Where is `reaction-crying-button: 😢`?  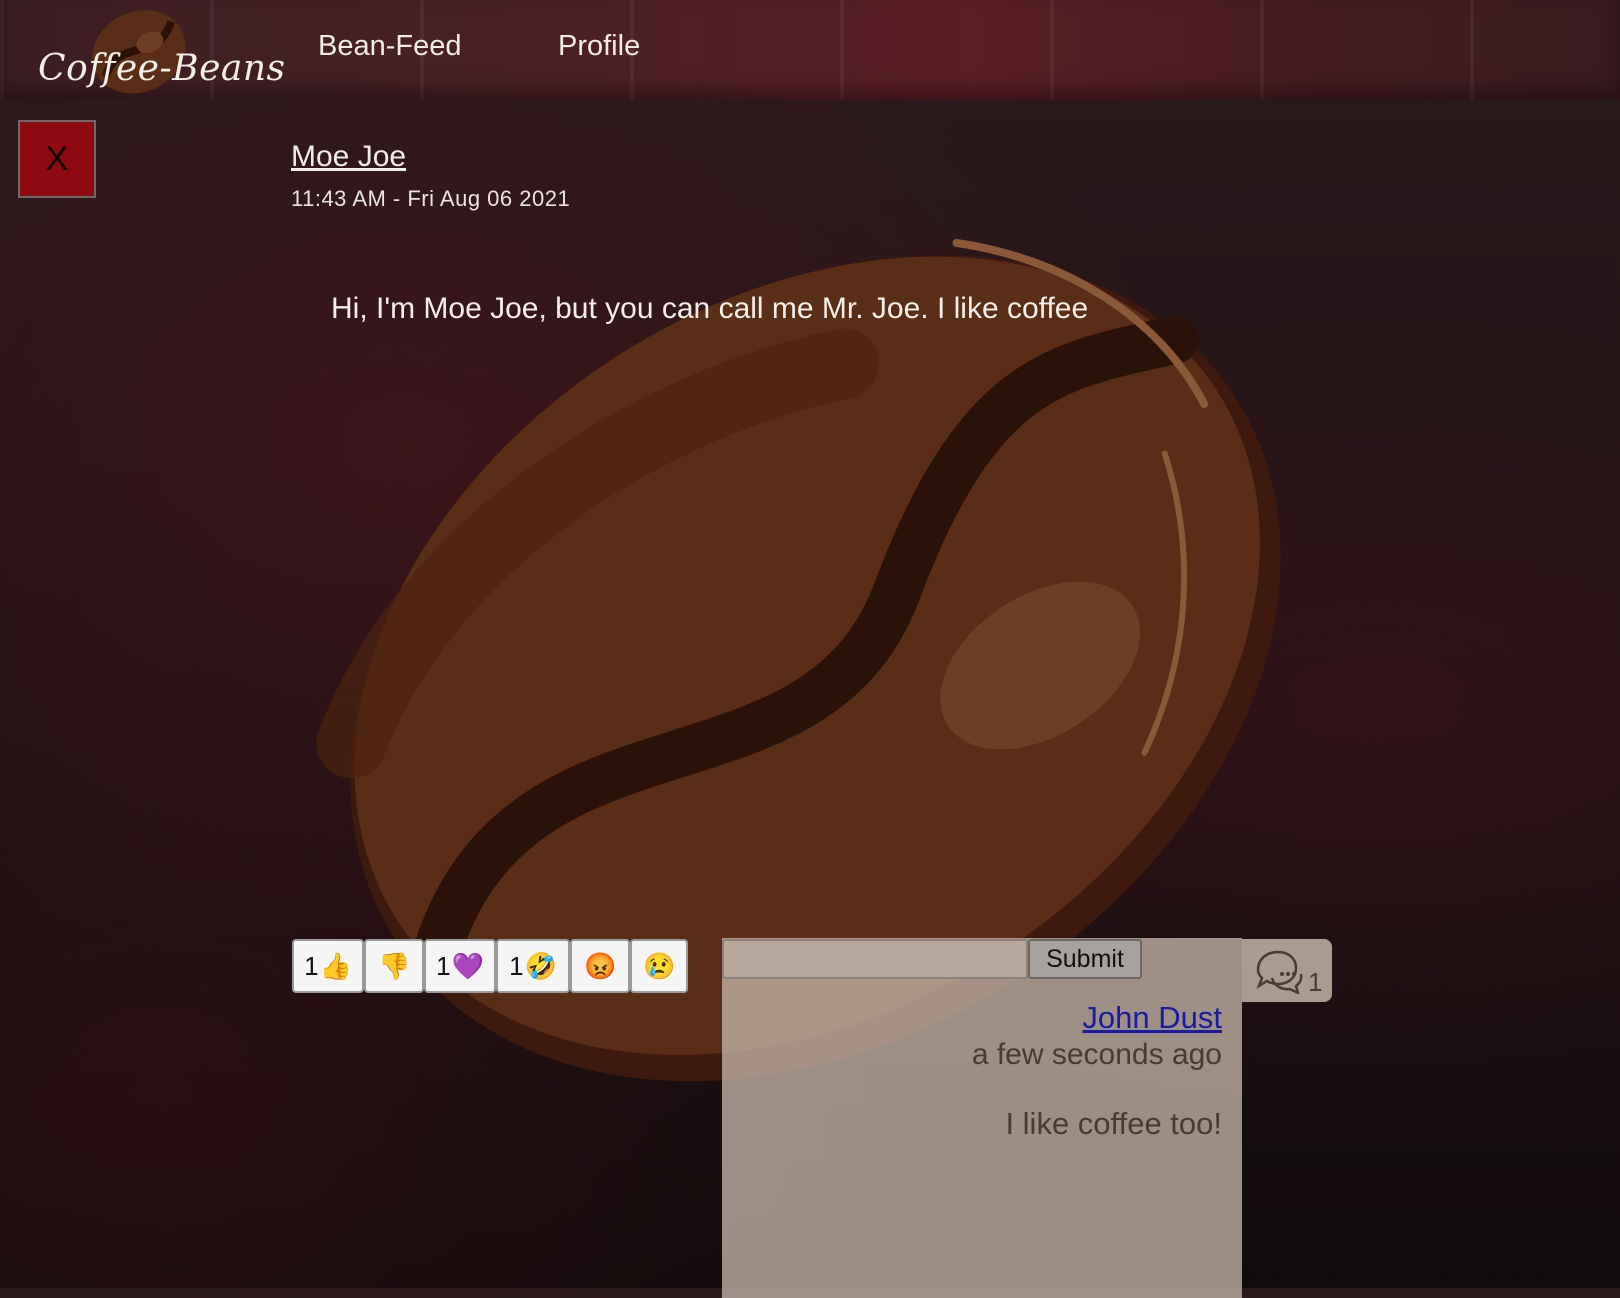
reaction-crying-button: 😢 is located at coordinates (659, 966).